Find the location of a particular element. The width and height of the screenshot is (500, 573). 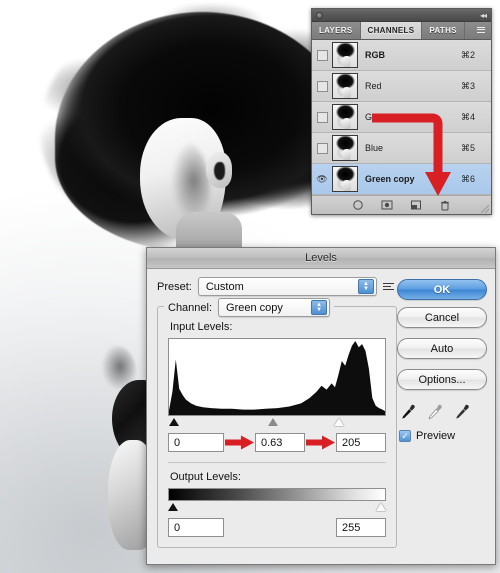

output-black-slider is located at coordinates (173, 507).